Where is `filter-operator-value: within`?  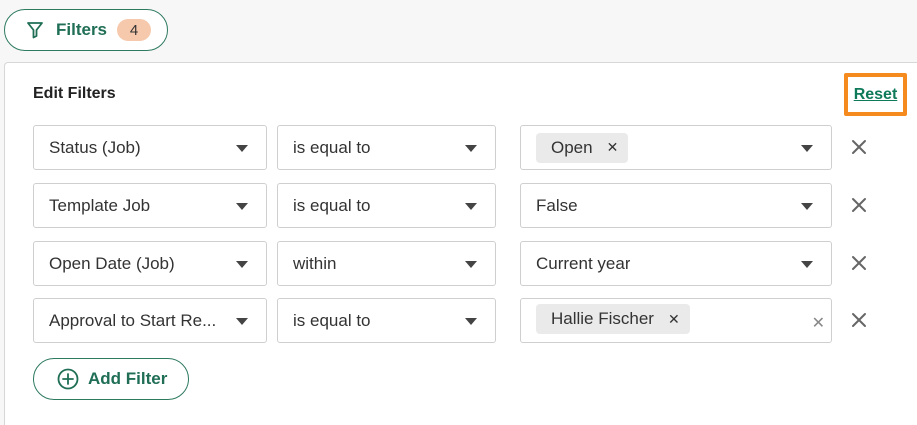
filter-operator-value: within is located at coordinates (315, 263).